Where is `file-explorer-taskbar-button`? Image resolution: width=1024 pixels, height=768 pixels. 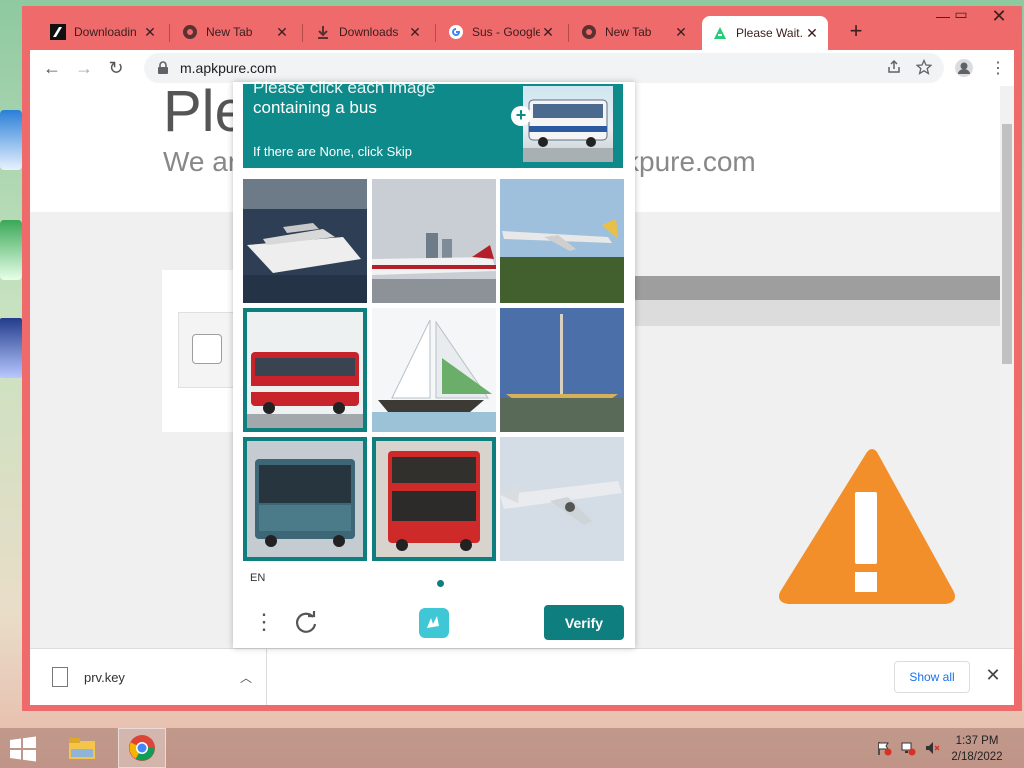 file-explorer-taskbar-button is located at coordinates (82, 748).